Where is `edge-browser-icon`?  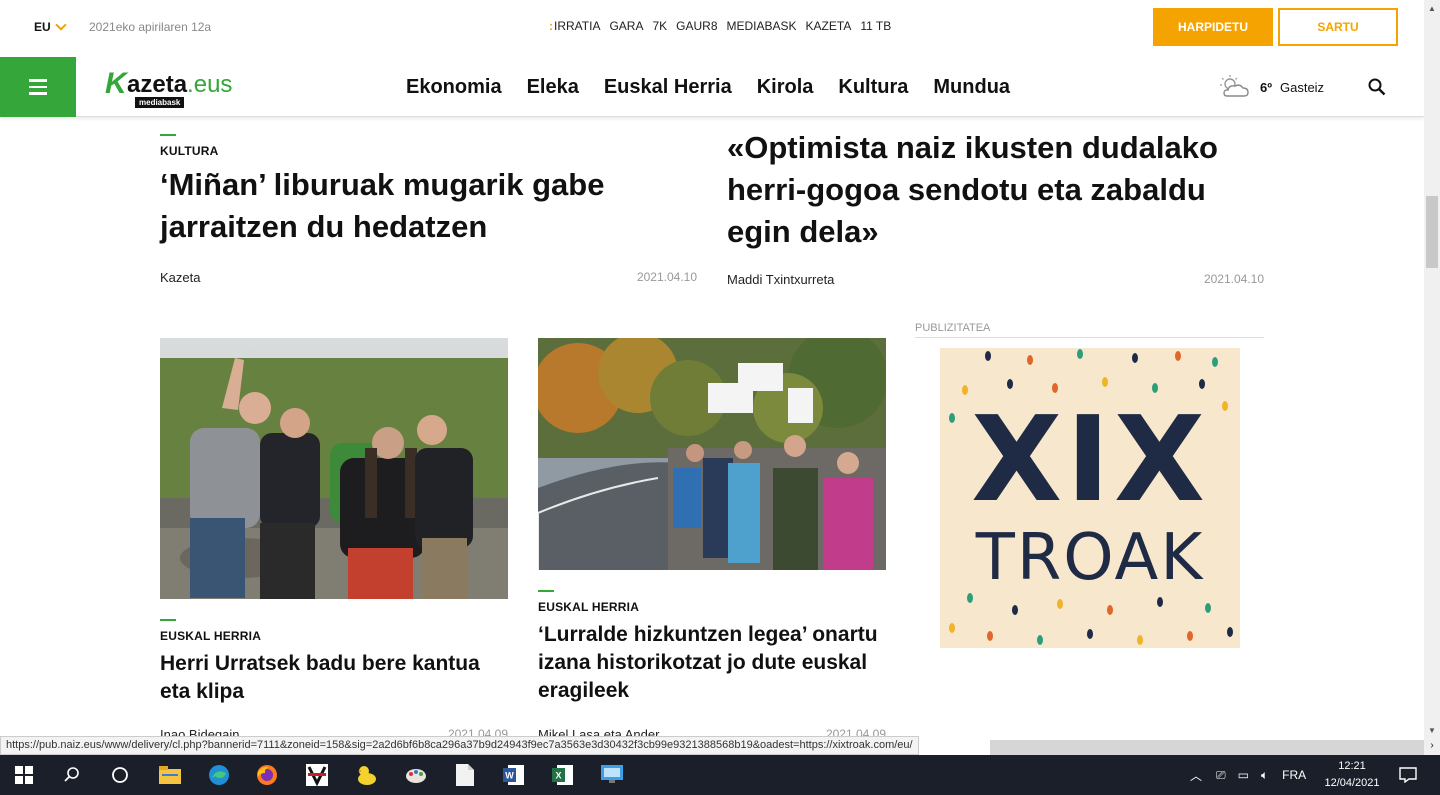 edge-browser-icon is located at coordinates (219, 775).